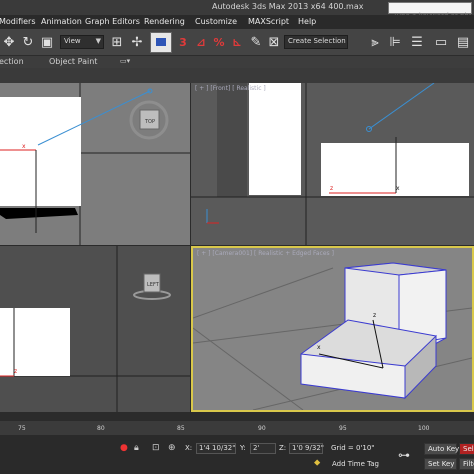 This screenshot has height=474, width=474. What do you see at coordinates (375, 42) in the screenshot?
I see `mirror-icon: ⫸` at bounding box center [375, 42].